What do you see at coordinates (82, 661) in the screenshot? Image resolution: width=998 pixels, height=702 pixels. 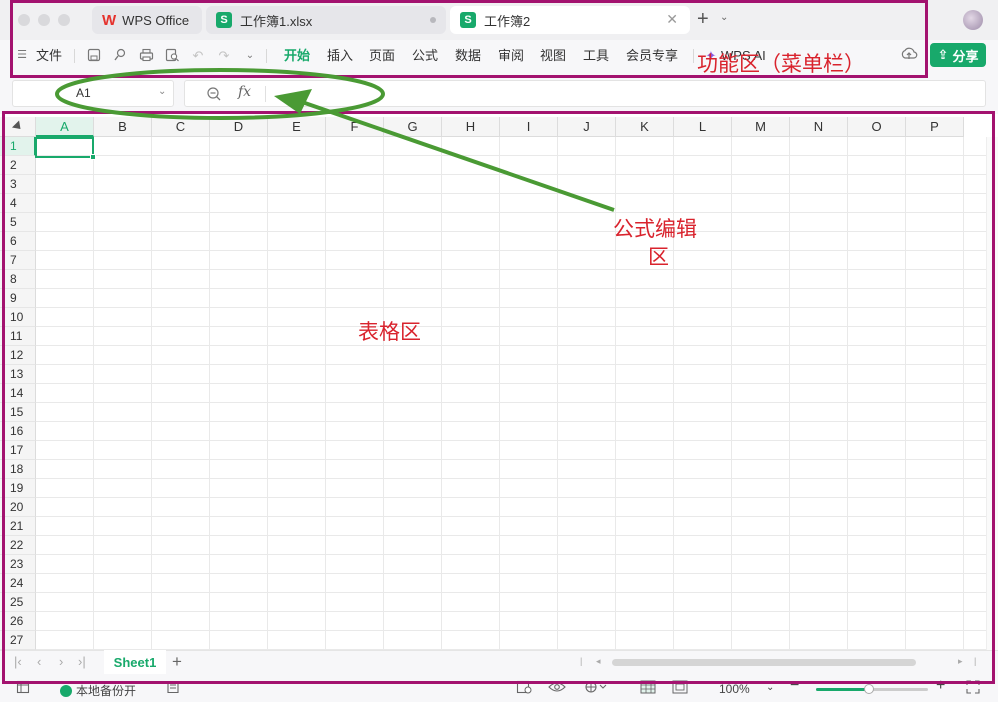 I see `last-sheet-icon: ›|` at bounding box center [82, 661].